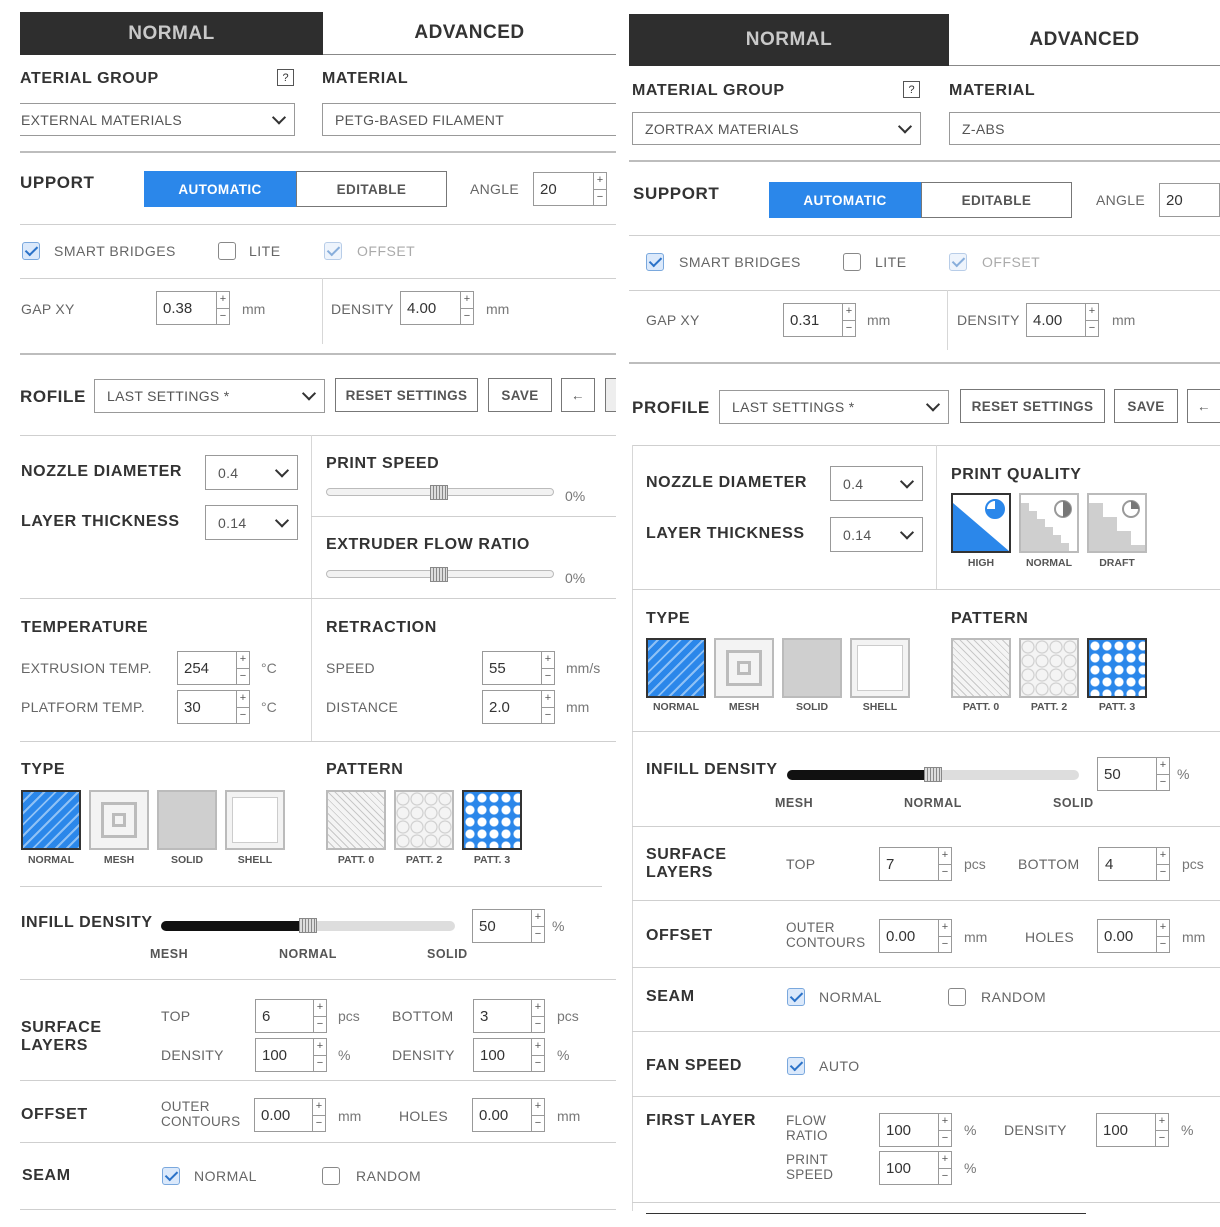 The width and height of the screenshot is (1220, 1227). What do you see at coordinates (796, 1066) in the screenshot?
I see `fan-auto-checkbox` at bounding box center [796, 1066].